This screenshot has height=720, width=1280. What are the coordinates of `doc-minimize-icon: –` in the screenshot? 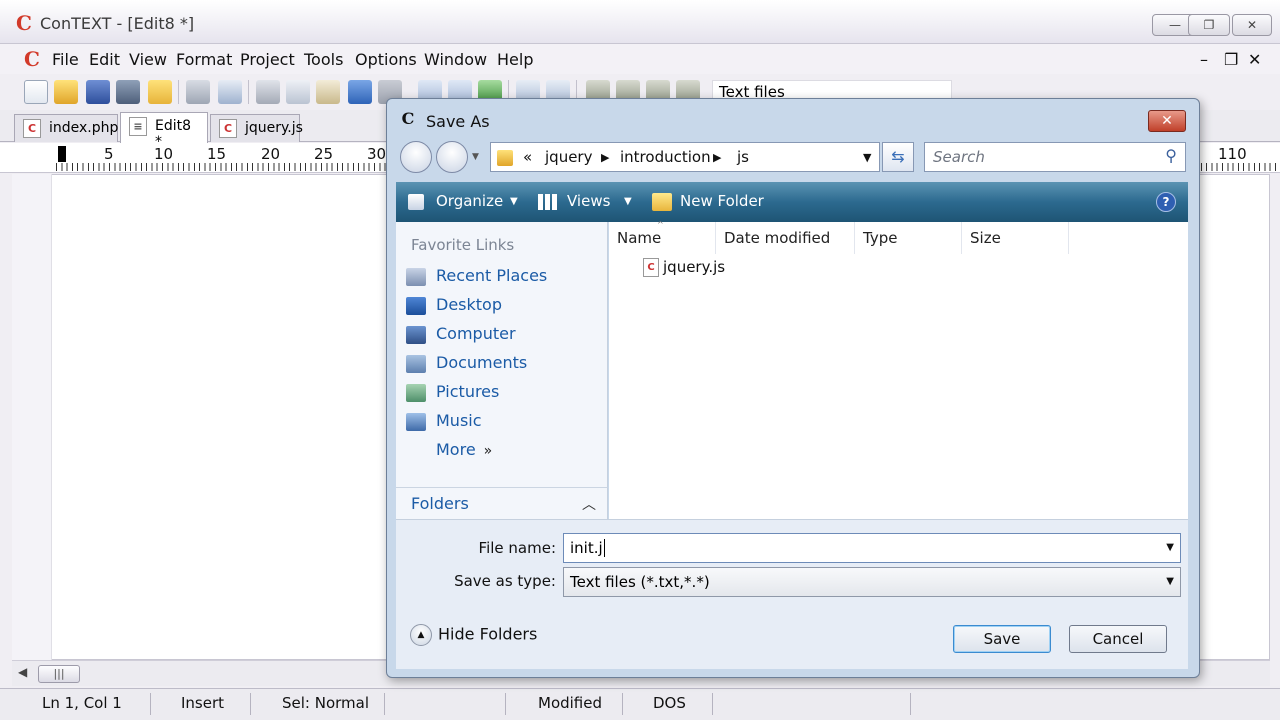 It's located at (1204, 59).